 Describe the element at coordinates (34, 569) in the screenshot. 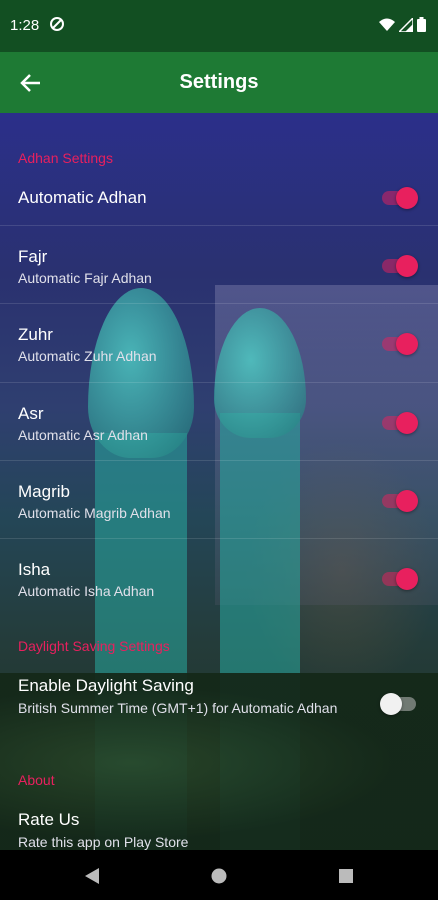

I see `pref-title: Isha` at that location.